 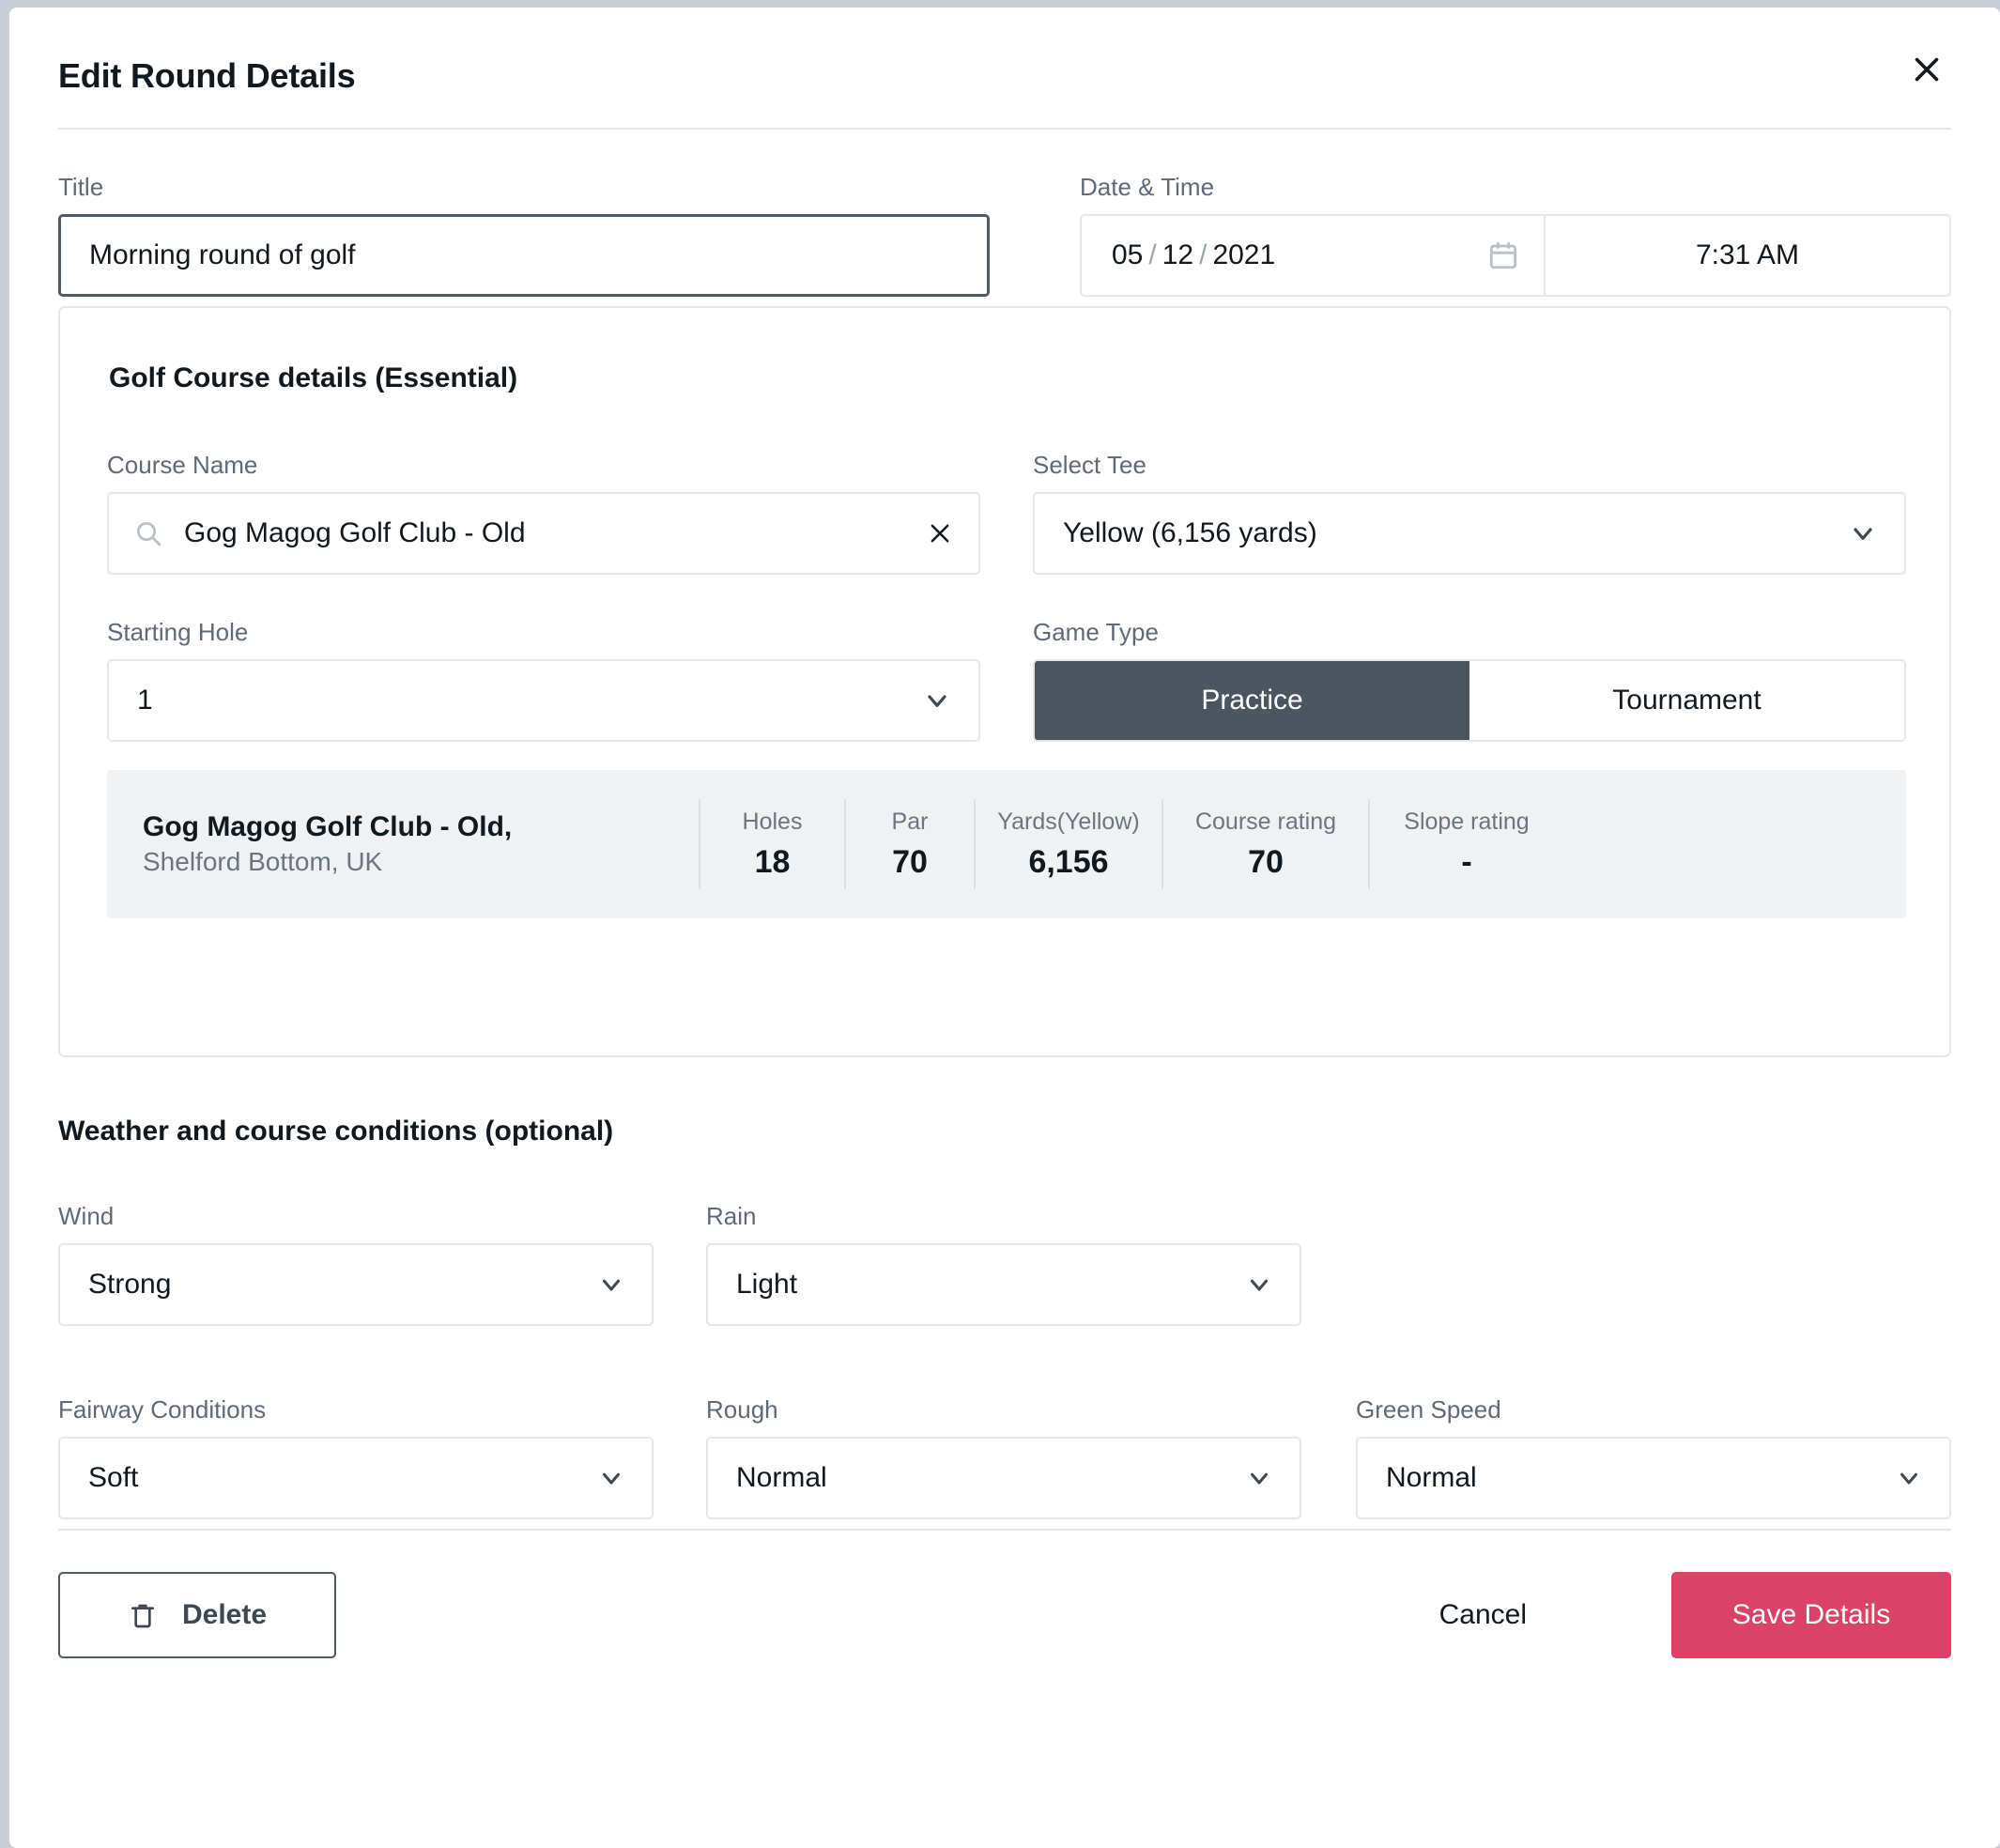 What do you see at coordinates (1004, 1615) in the screenshot?
I see `dialog-footer: Delete Cancel Save Details` at bounding box center [1004, 1615].